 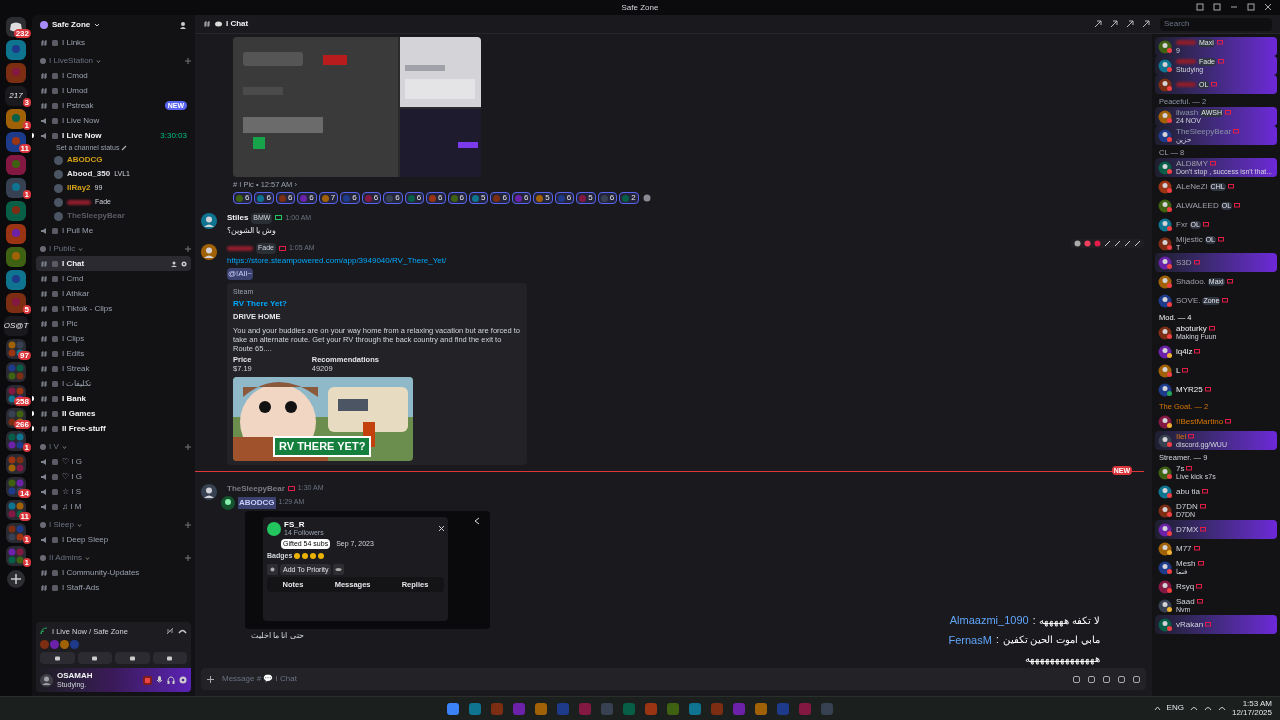 What do you see at coordinates (57, 658) in the screenshot?
I see `camera-off-button` at bounding box center [57, 658].